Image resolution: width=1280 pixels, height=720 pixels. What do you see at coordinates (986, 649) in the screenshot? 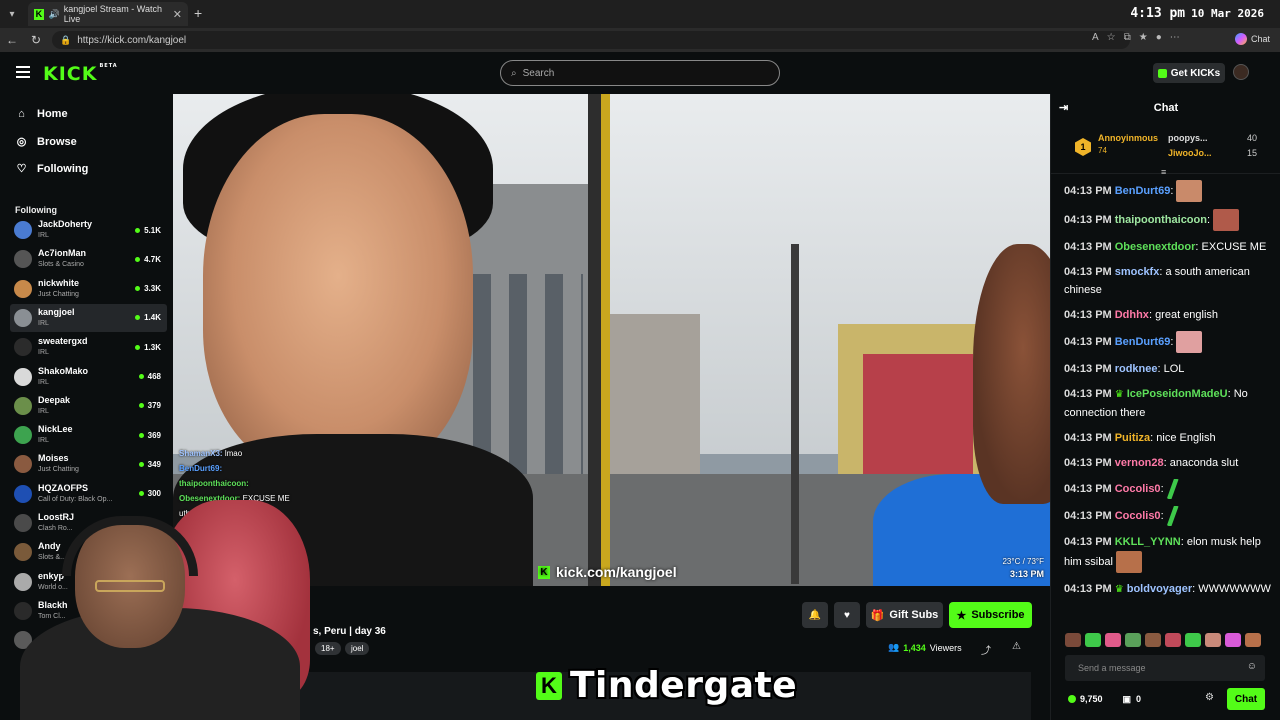
I see `share-icon: ⤴` at bounding box center [986, 649].